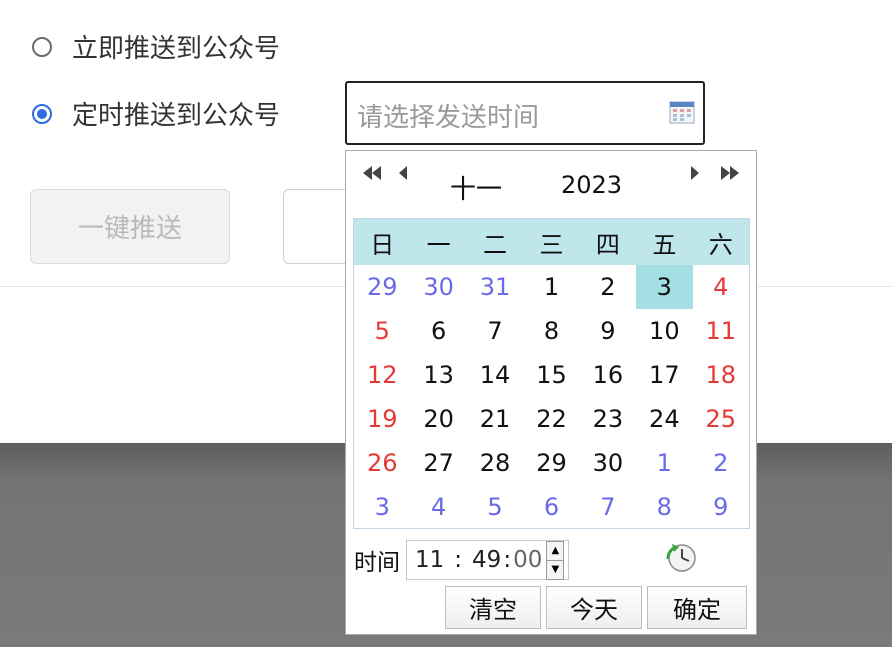  Describe the element at coordinates (730, 175) in the screenshot. I see `next-year-icon` at that location.